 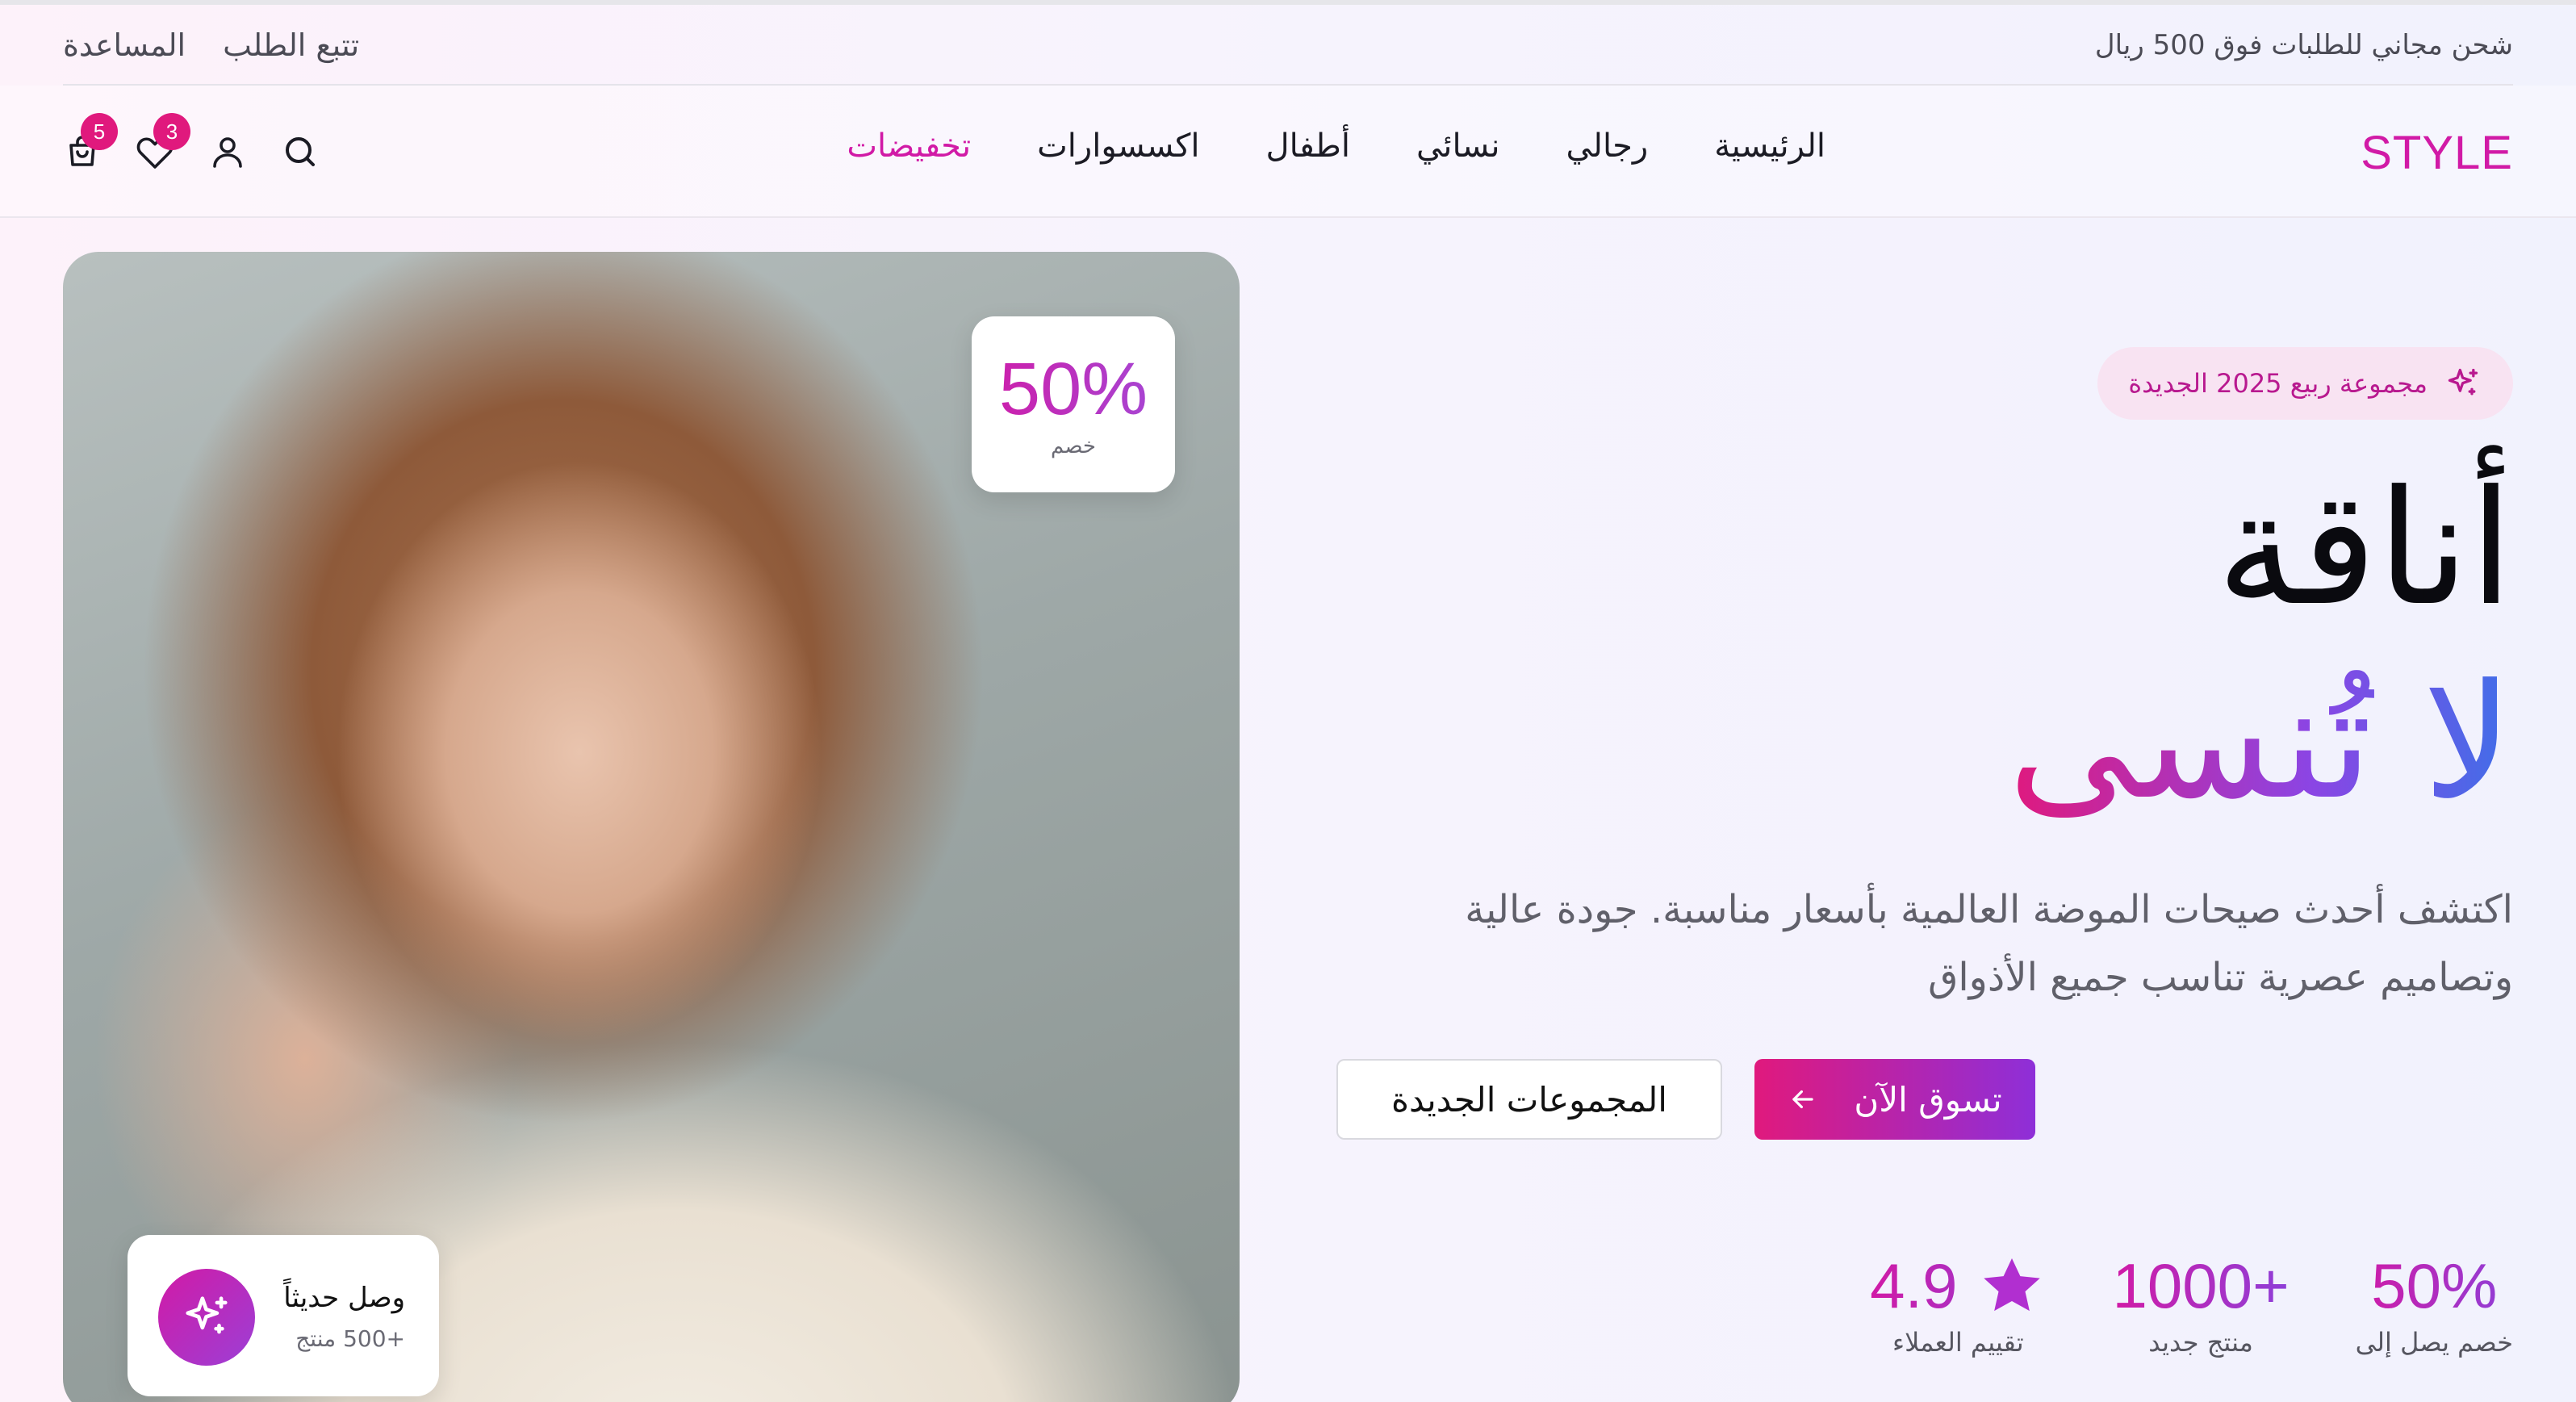 What do you see at coordinates (191, 143) in the screenshot?
I see `nav-icons: 5 3` at bounding box center [191, 143].